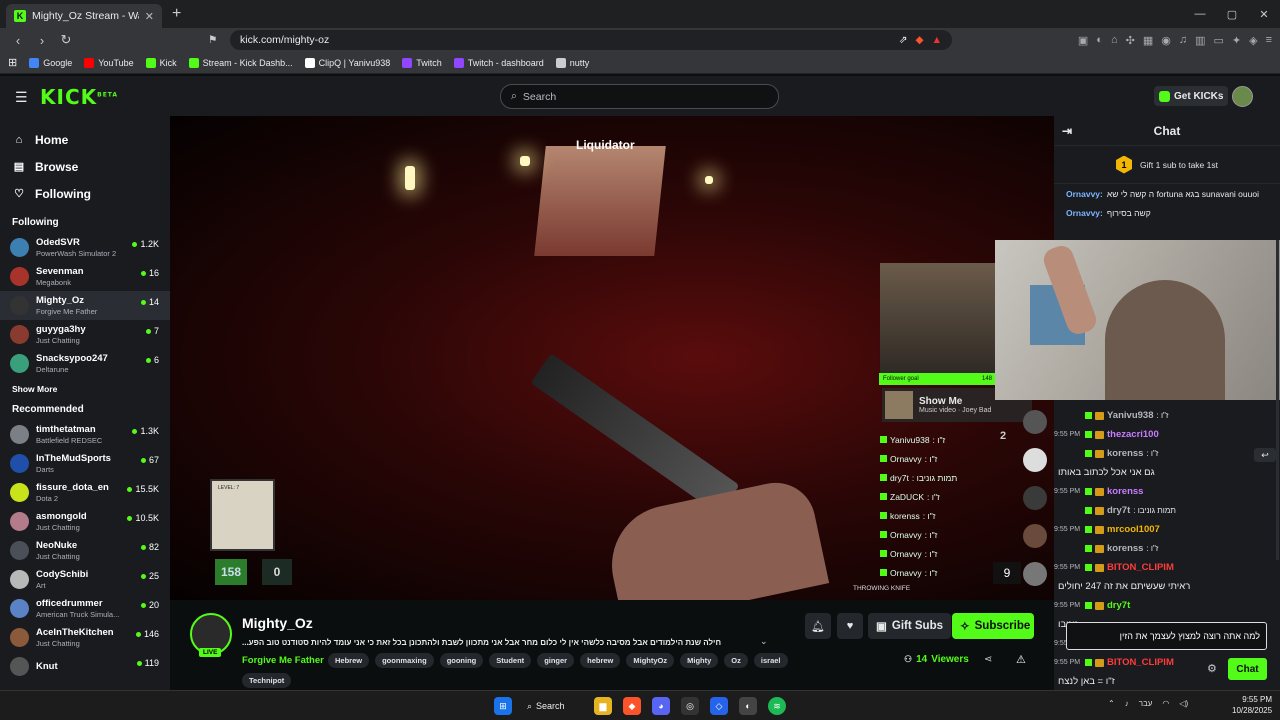 Image resolution: width=1280 pixels, height=720 pixels. Describe the element at coordinates (1083, 40) in the screenshot. I see `extension-icon: ▣` at that location.